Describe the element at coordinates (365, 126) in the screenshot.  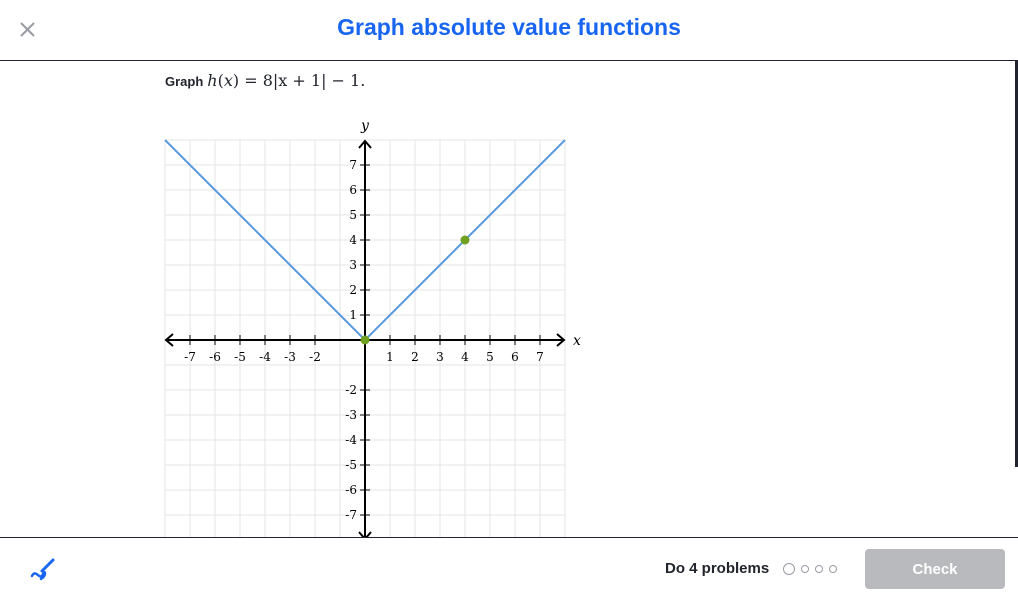
I see `y-axis-label: y` at that location.